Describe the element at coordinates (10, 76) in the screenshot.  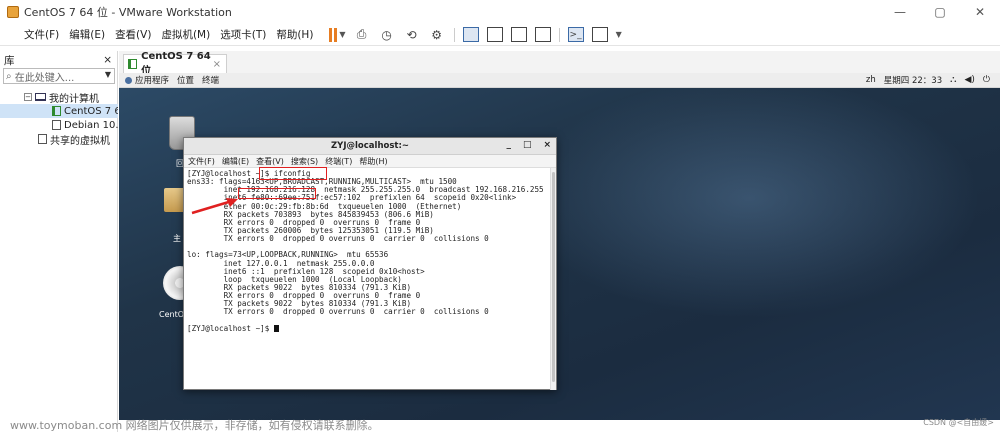
I see `search-icon: ⌕` at that location.